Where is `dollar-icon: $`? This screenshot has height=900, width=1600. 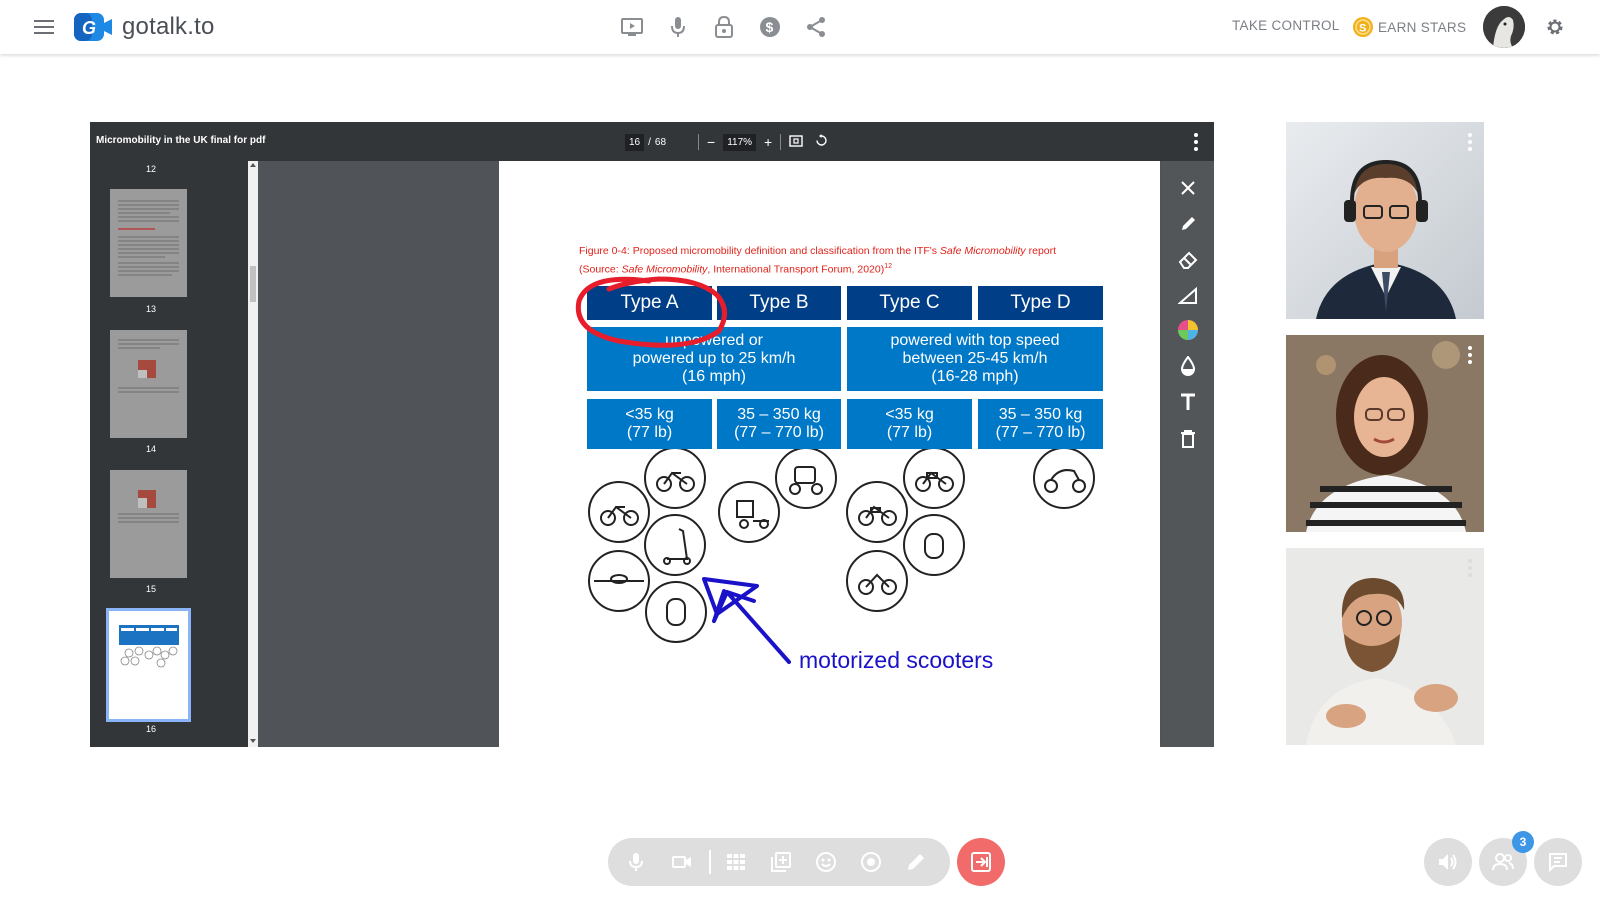
dollar-icon: $ is located at coordinates (770, 27).